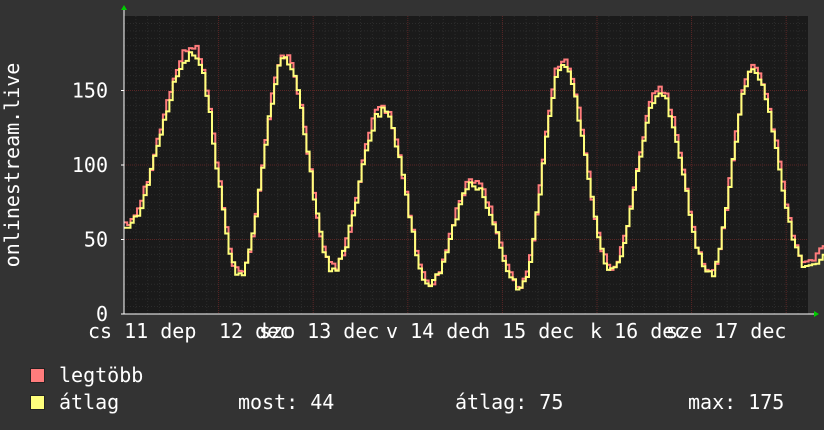 The image size is (824, 430). Describe the element at coordinates (96, 240) in the screenshot. I see `y-tick-label: 50` at that location.